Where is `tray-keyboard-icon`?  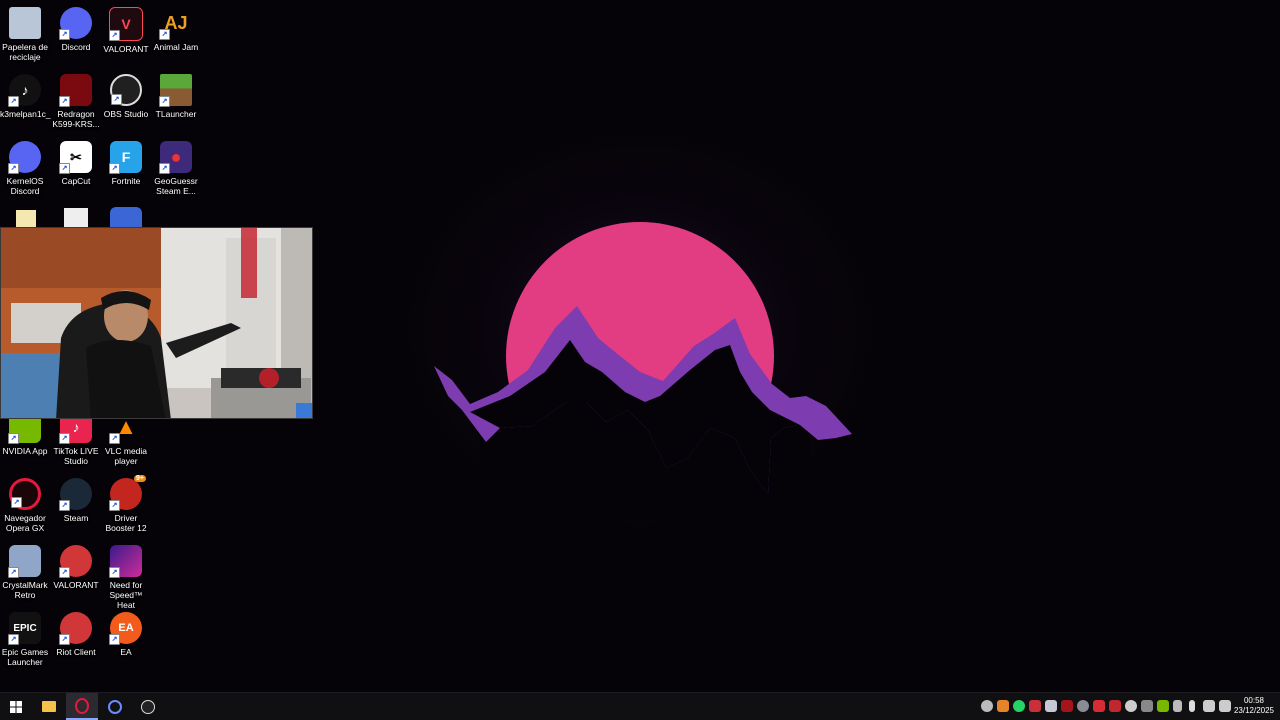 tray-keyboard-icon is located at coordinates (1115, 706).